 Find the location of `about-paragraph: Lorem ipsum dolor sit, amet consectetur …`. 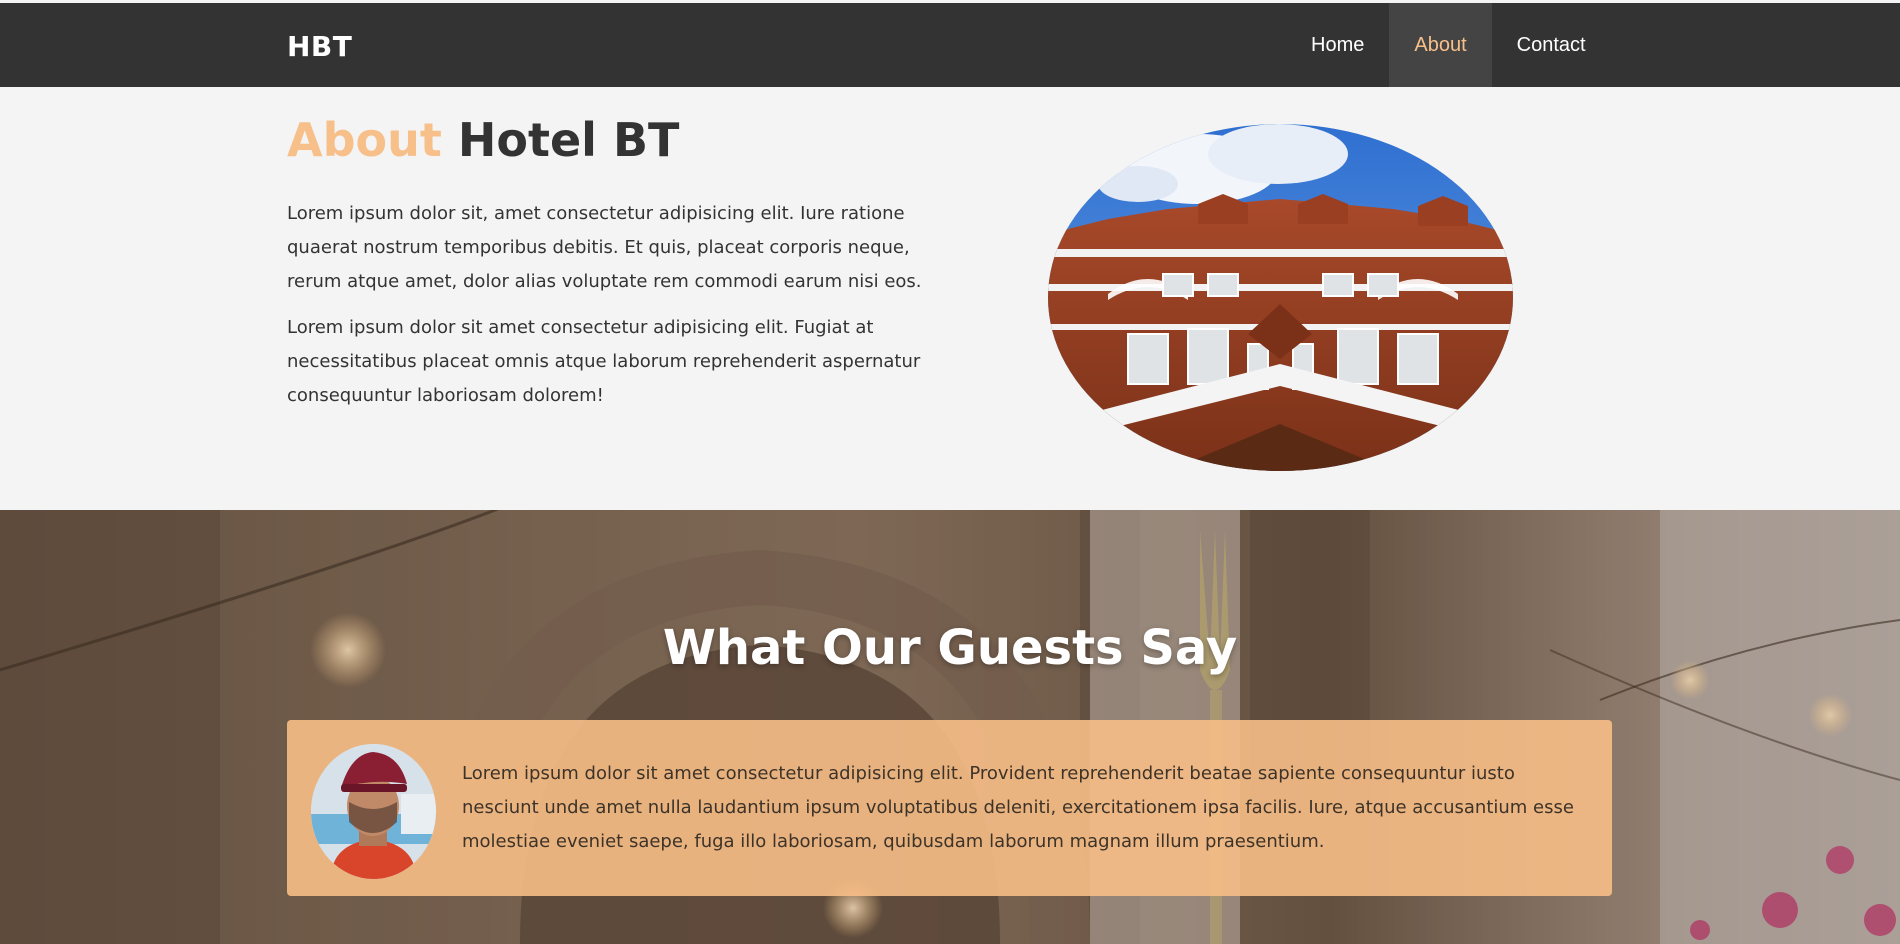

about-paragraph: Lorem ipsum dolor sit, amet consectetur … is located at coordinates (604, 247).